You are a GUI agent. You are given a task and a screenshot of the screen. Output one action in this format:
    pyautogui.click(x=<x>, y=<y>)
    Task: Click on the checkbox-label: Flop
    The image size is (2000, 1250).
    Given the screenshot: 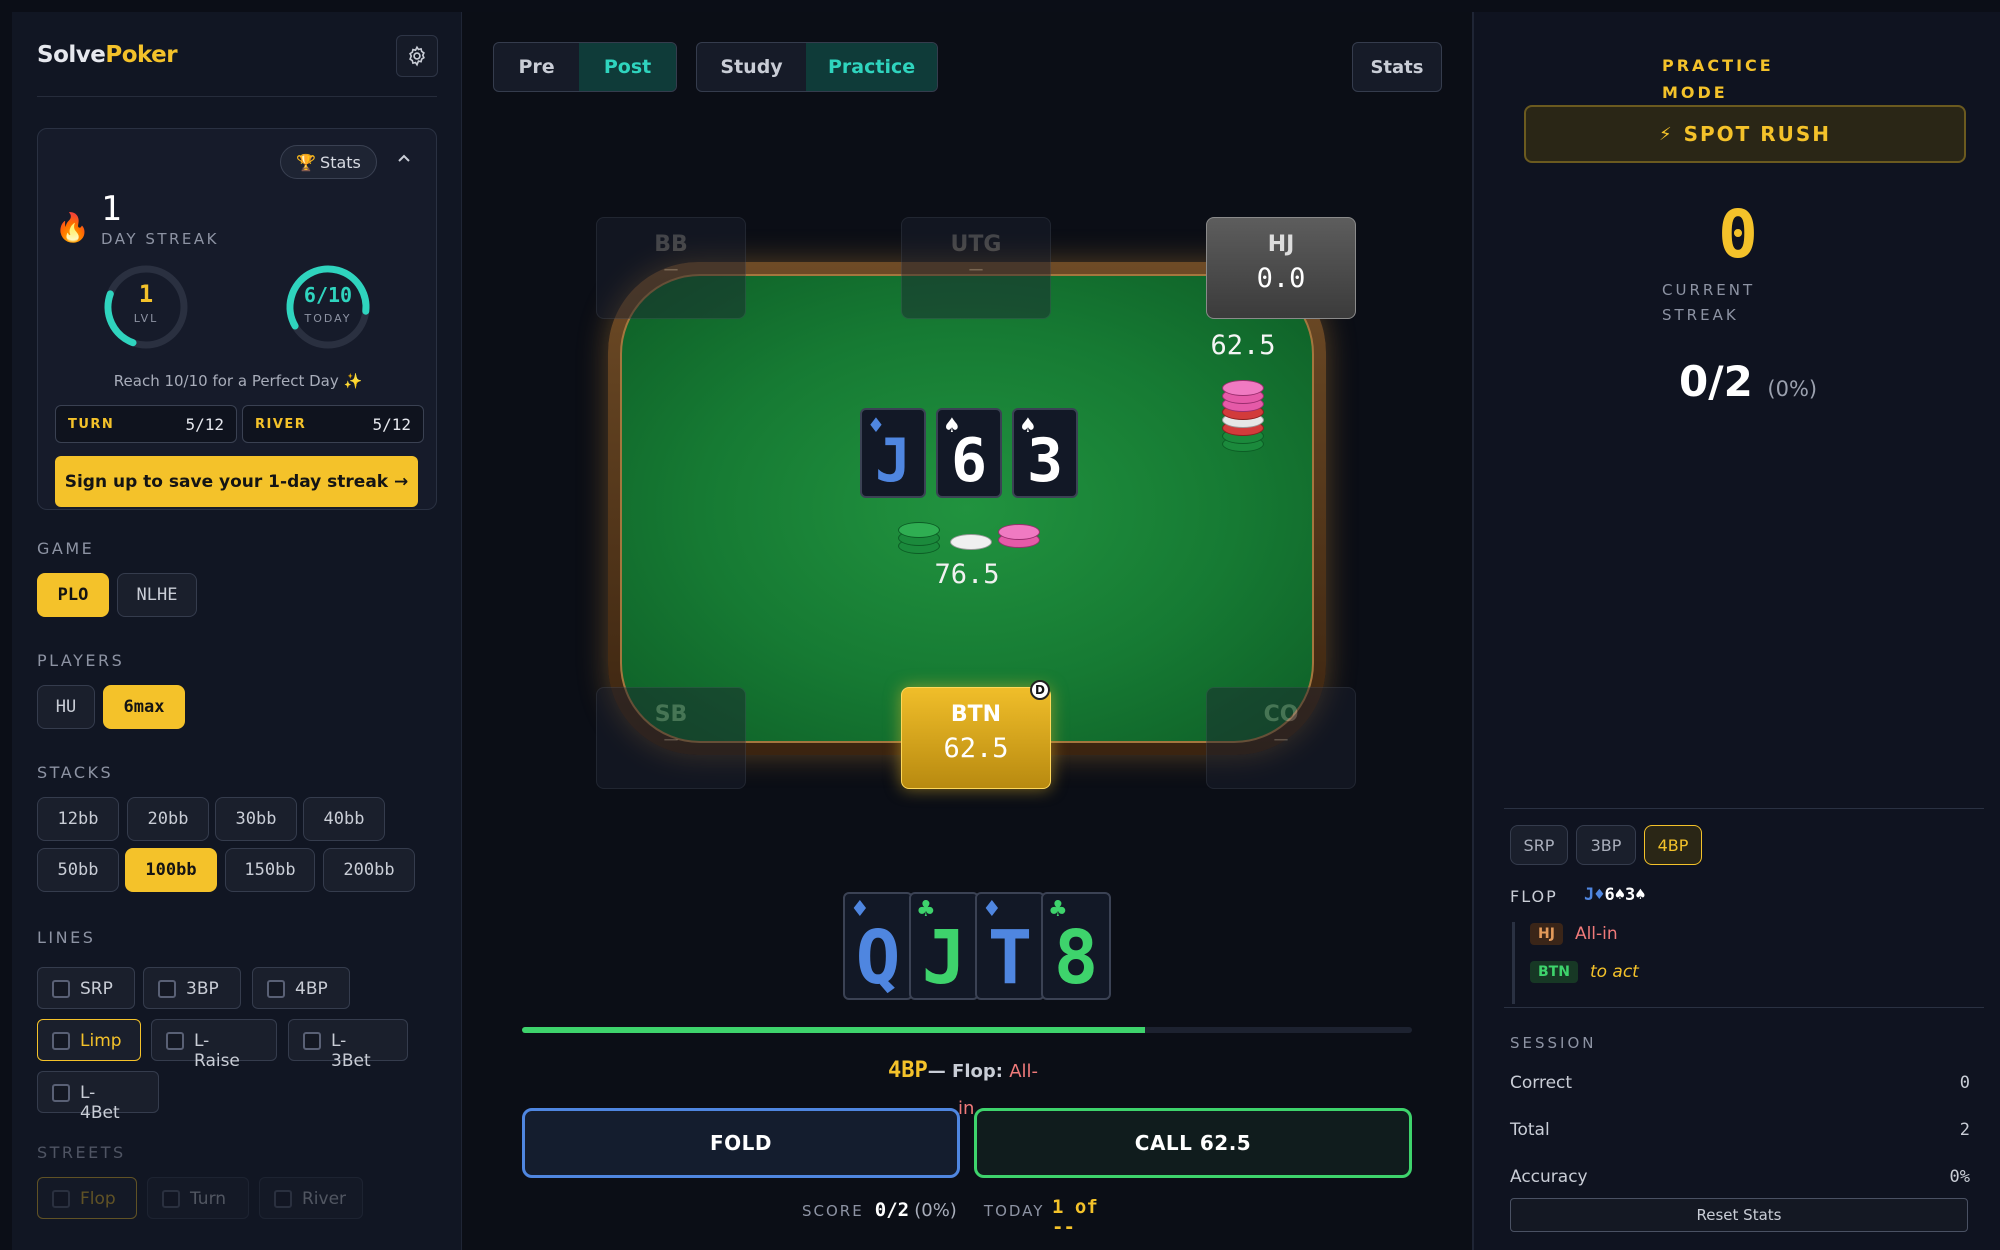 What is the action you would take?
    pyautogui.click(x=98, y=1199)
    